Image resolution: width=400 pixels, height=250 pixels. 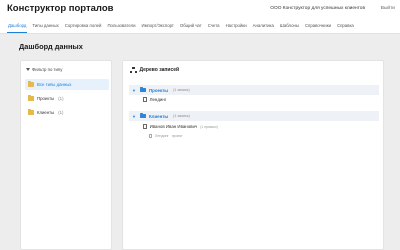 I want to click on tree-record-ivanov: Иванов Иван Иванович (1 прямых), so click(x=180, y=126).